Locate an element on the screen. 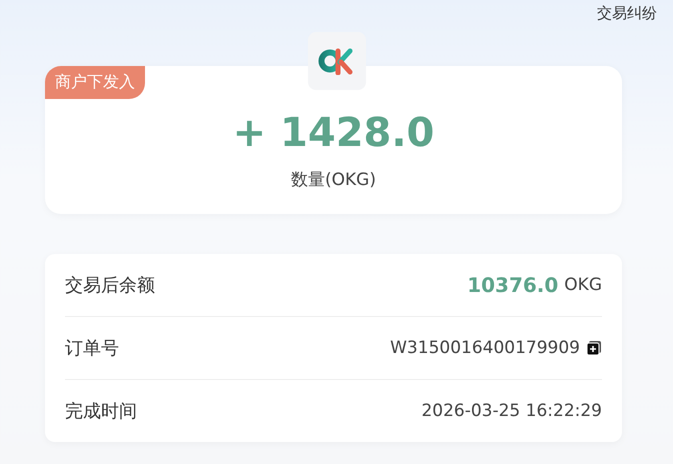 This screenshot has height=464, width=673. copy-icon is located at coordinates (594, 348).